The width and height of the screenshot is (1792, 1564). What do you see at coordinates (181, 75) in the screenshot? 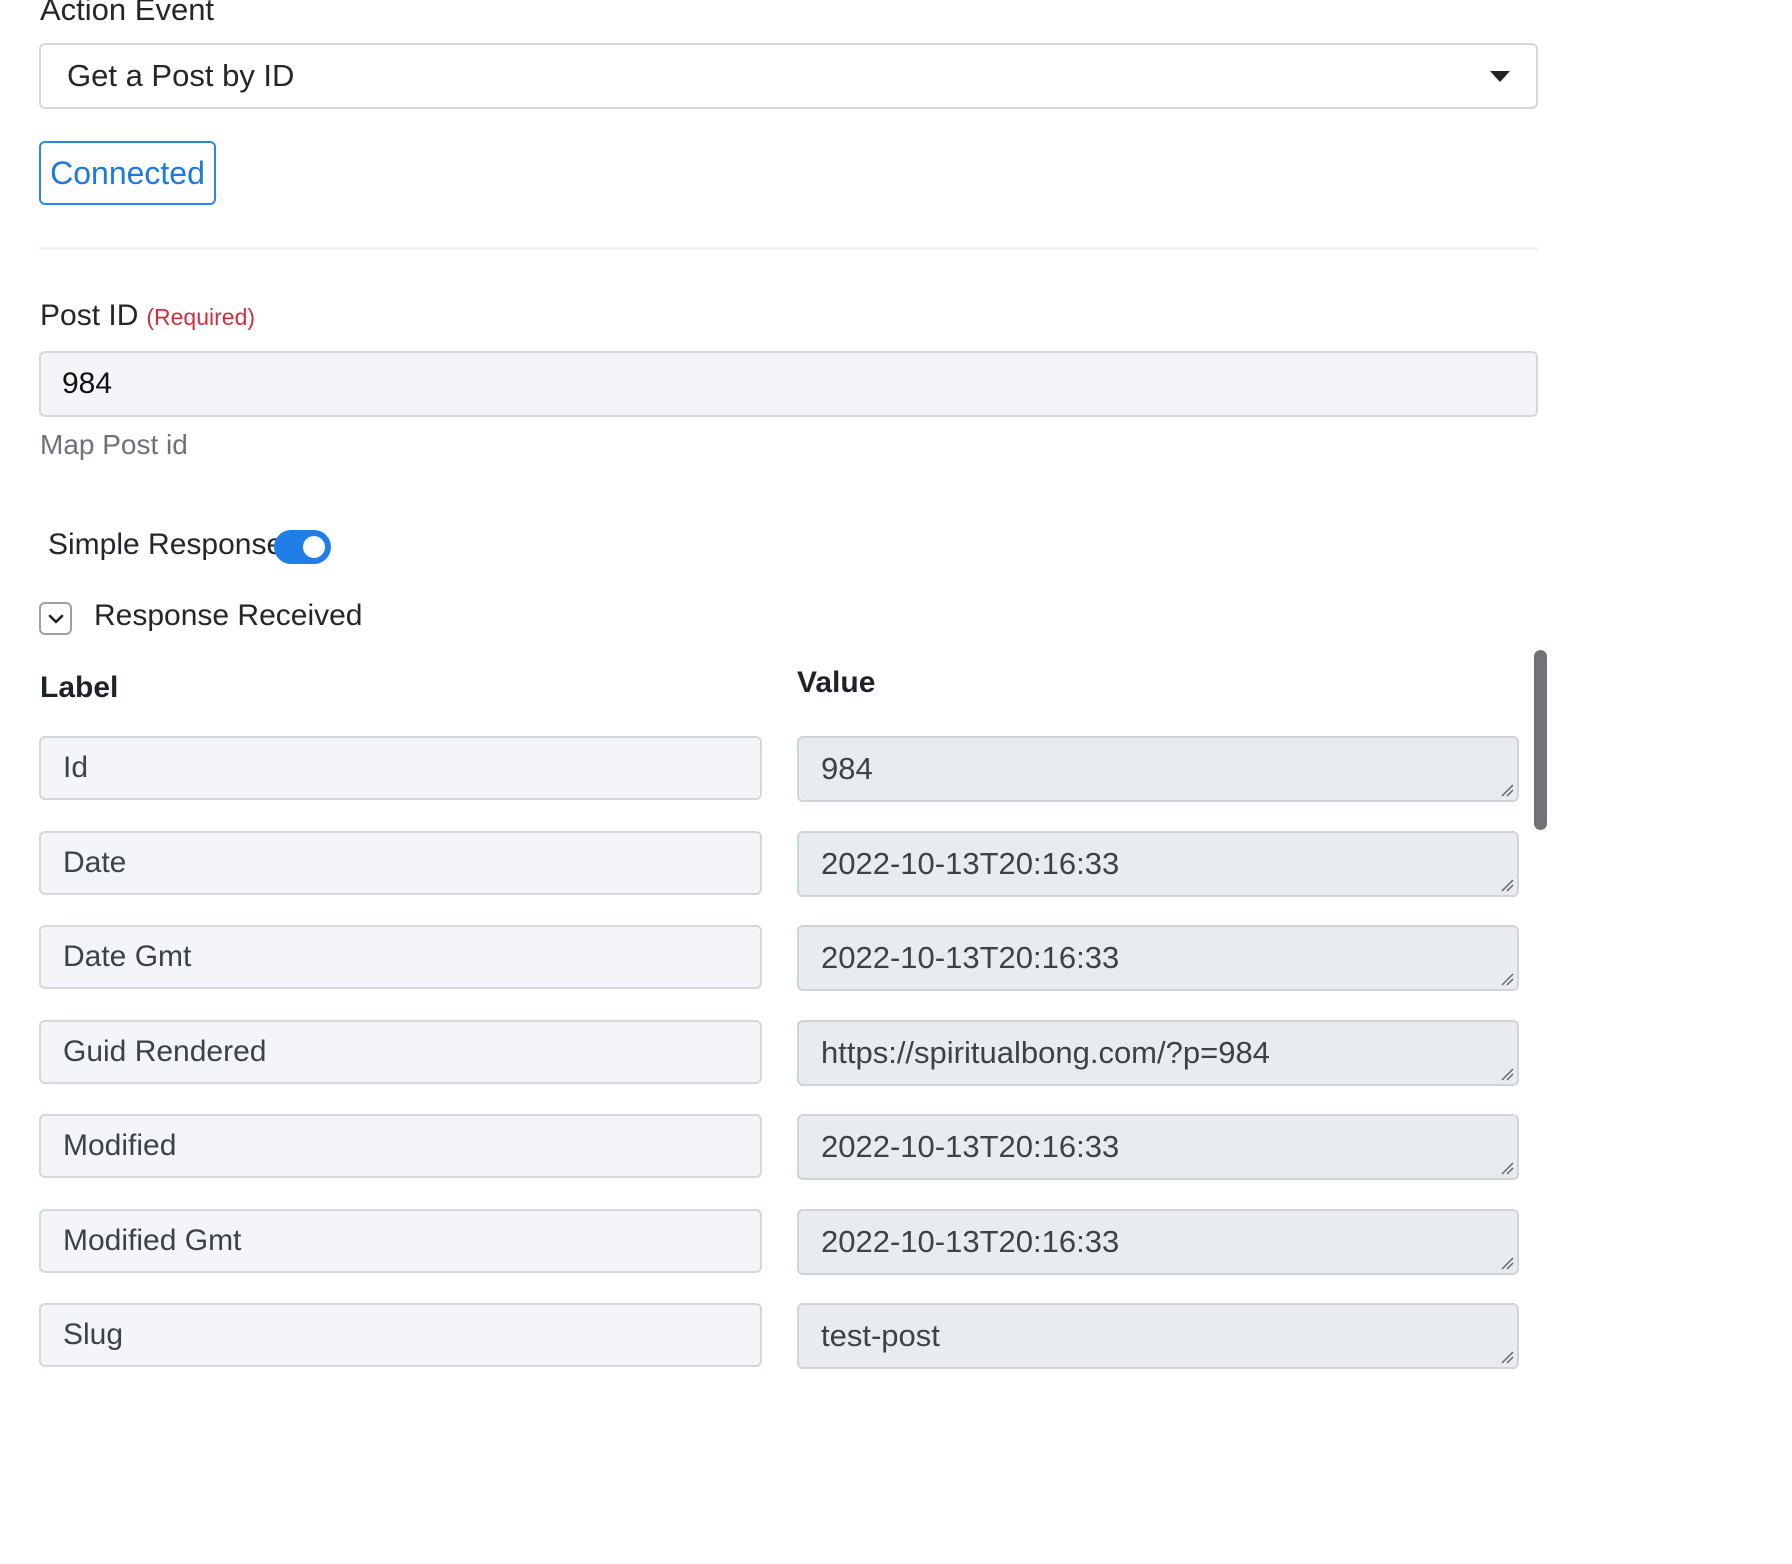
I see `action-event-selected-value: Get a Post by ID` at bounding box center [181, 75].